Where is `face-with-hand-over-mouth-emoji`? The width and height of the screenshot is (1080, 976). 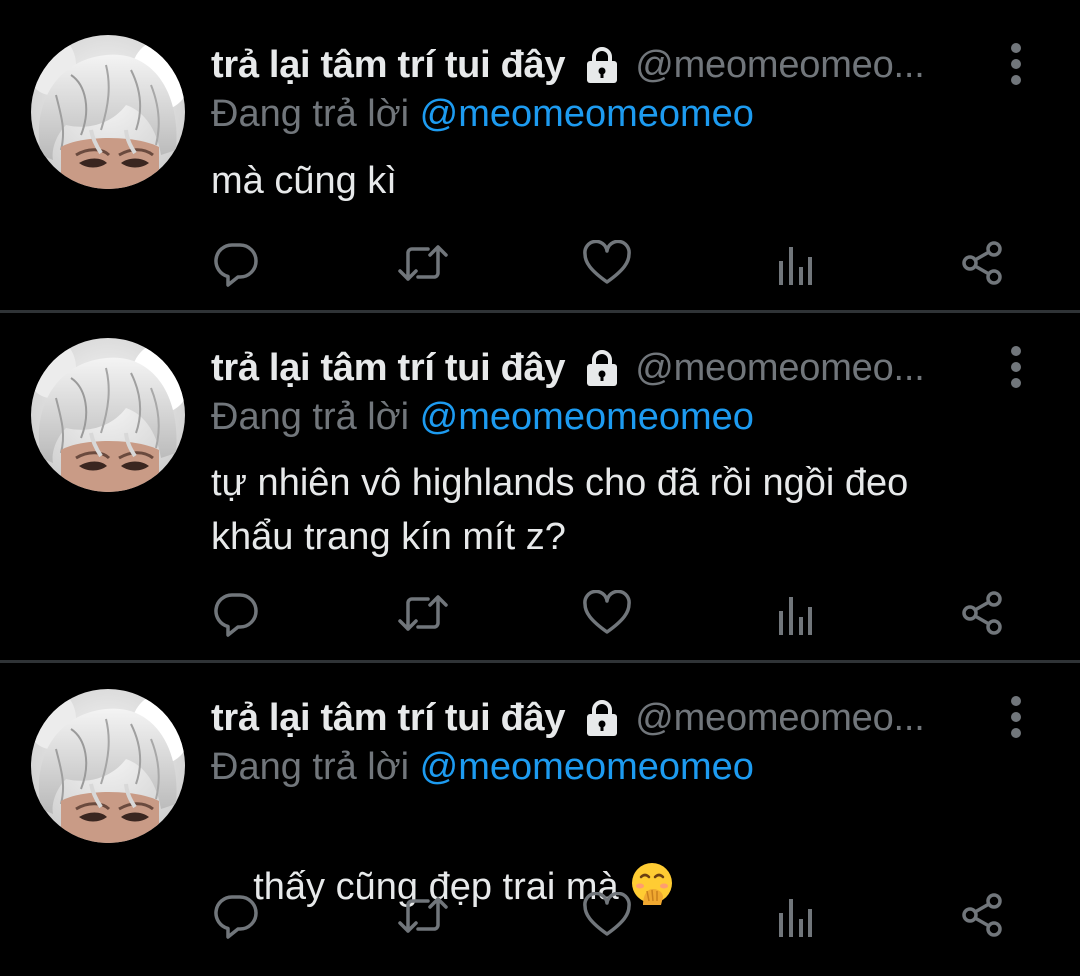
face-with-hand-over-mouth-emoji is located at coordinates (652, 891).